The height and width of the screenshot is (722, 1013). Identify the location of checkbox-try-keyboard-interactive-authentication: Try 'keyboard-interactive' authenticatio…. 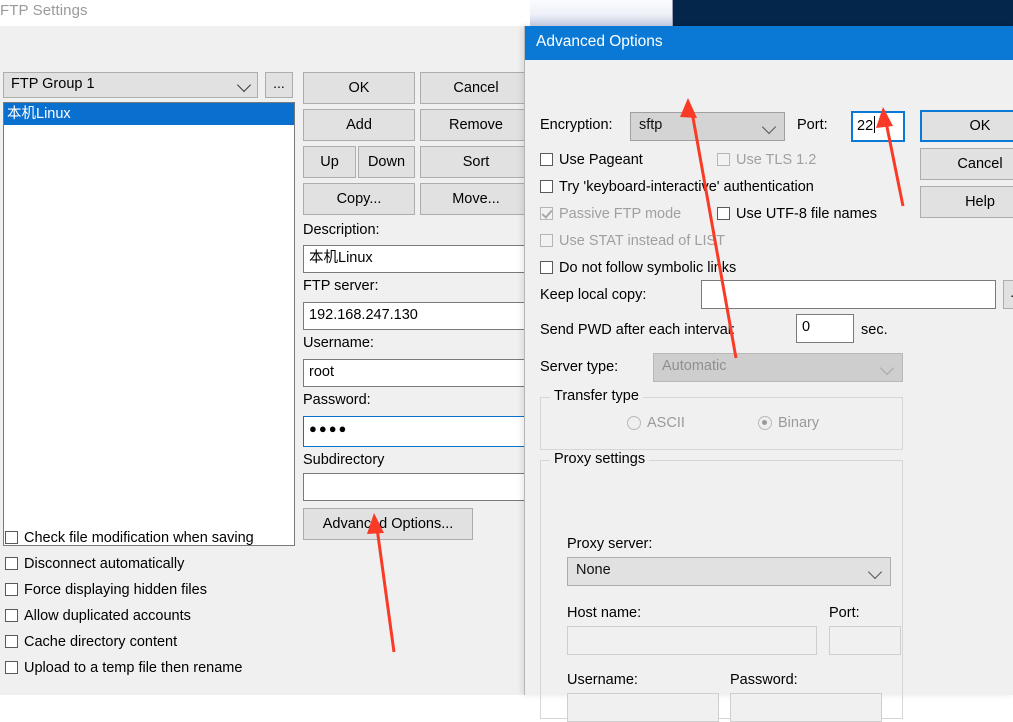
(677, 190).